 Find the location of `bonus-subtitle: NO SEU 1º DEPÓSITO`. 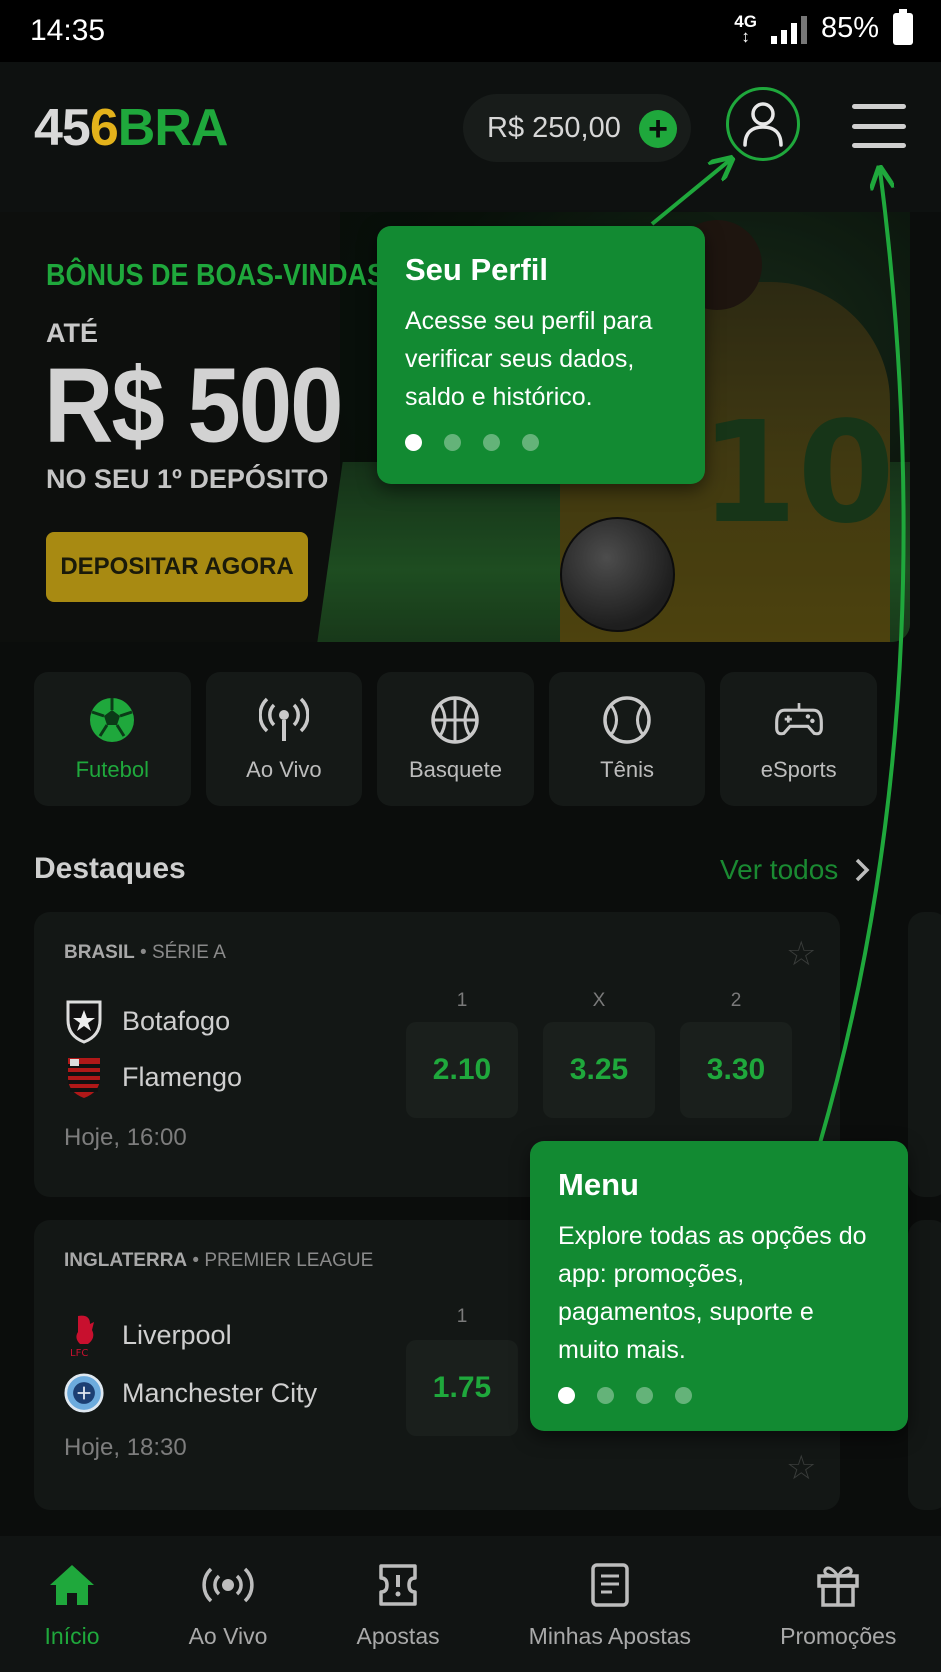

bonus-subtitle: NO SEU 1º DEPÓSITO is located at coordinates (187, 479).